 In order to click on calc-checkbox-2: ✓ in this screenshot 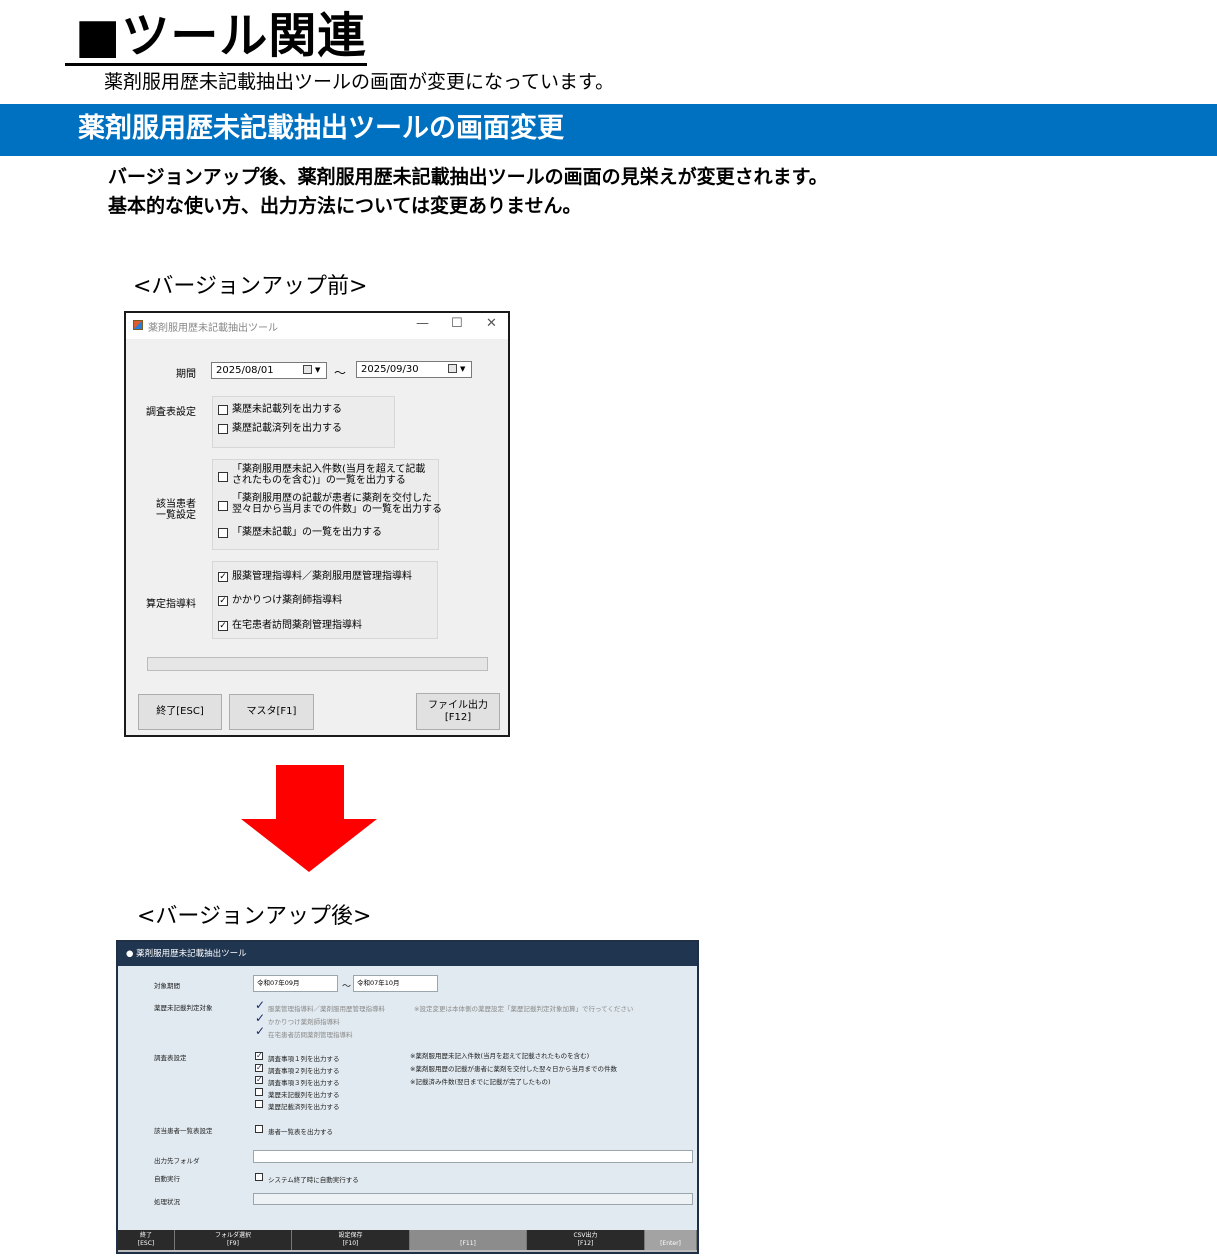, I will do `click(223, 601)`.